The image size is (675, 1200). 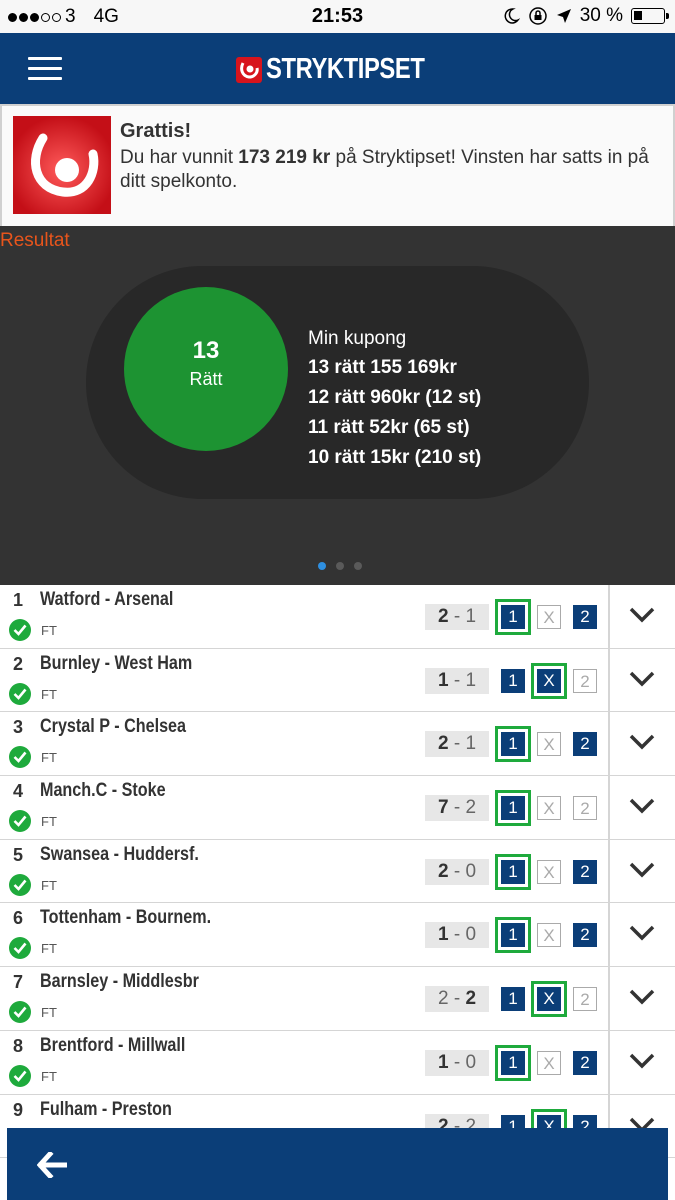 I want to click on match-teams: Tottenham - Bournem., so click(x=126, y=918).